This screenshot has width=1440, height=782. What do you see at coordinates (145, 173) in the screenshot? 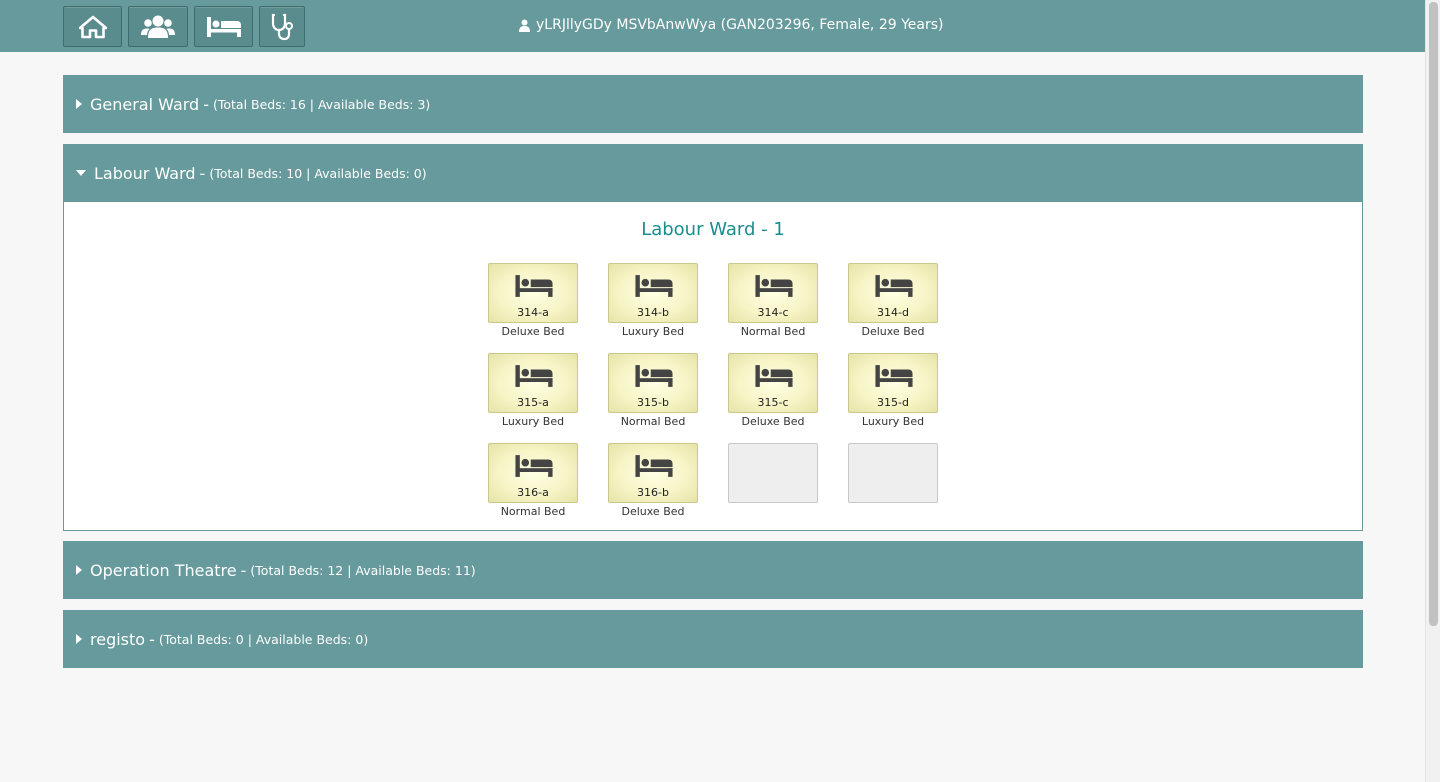
I see `ward-name: Labour Ward` at bounding box center [145, 173].